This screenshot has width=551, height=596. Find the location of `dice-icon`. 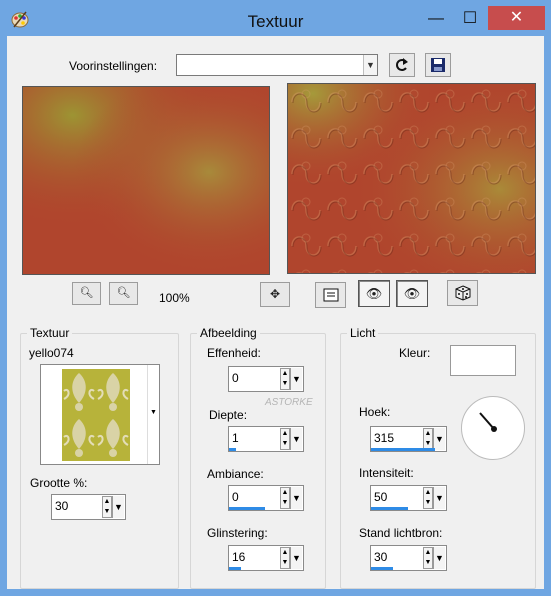

dice-icon is located at coordinates (462, 293).